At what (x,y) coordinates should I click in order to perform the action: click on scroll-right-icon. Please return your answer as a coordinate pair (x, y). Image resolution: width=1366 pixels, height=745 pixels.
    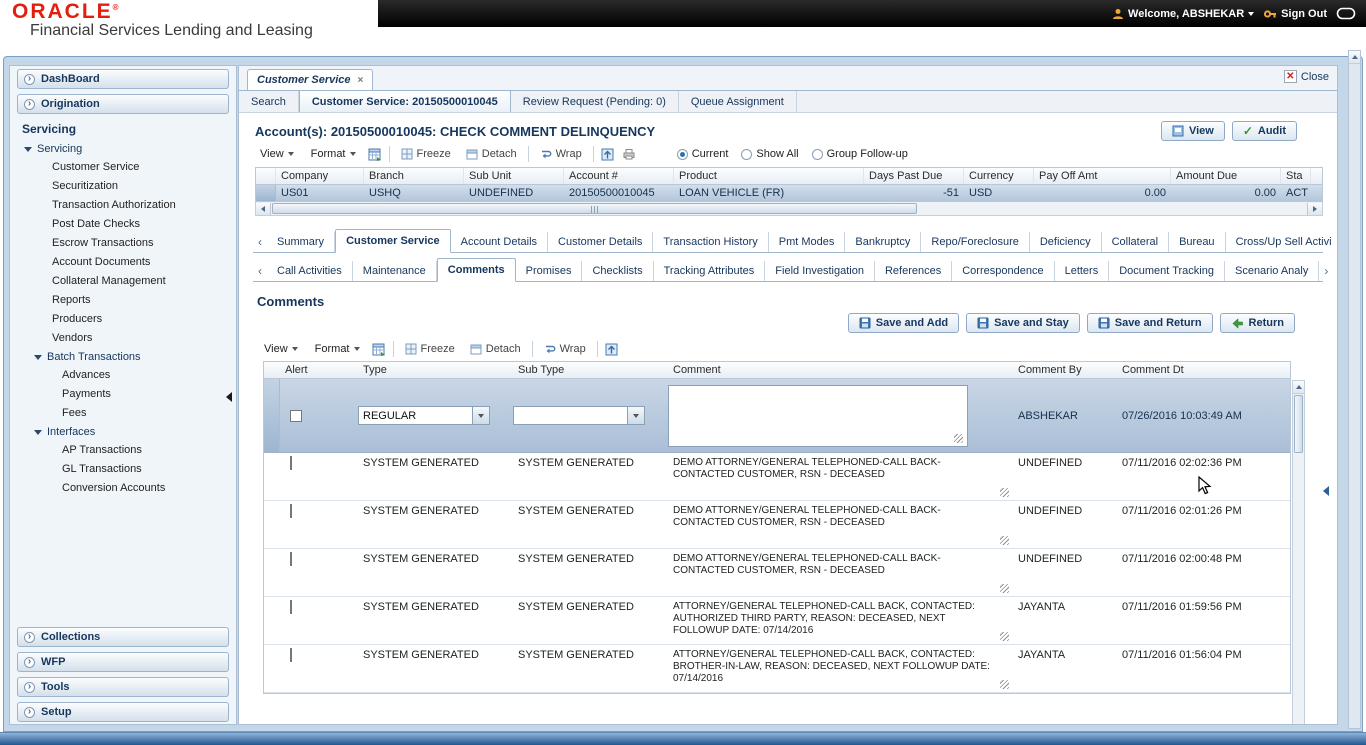
    Looking at the image, I should click on (1314, 208).